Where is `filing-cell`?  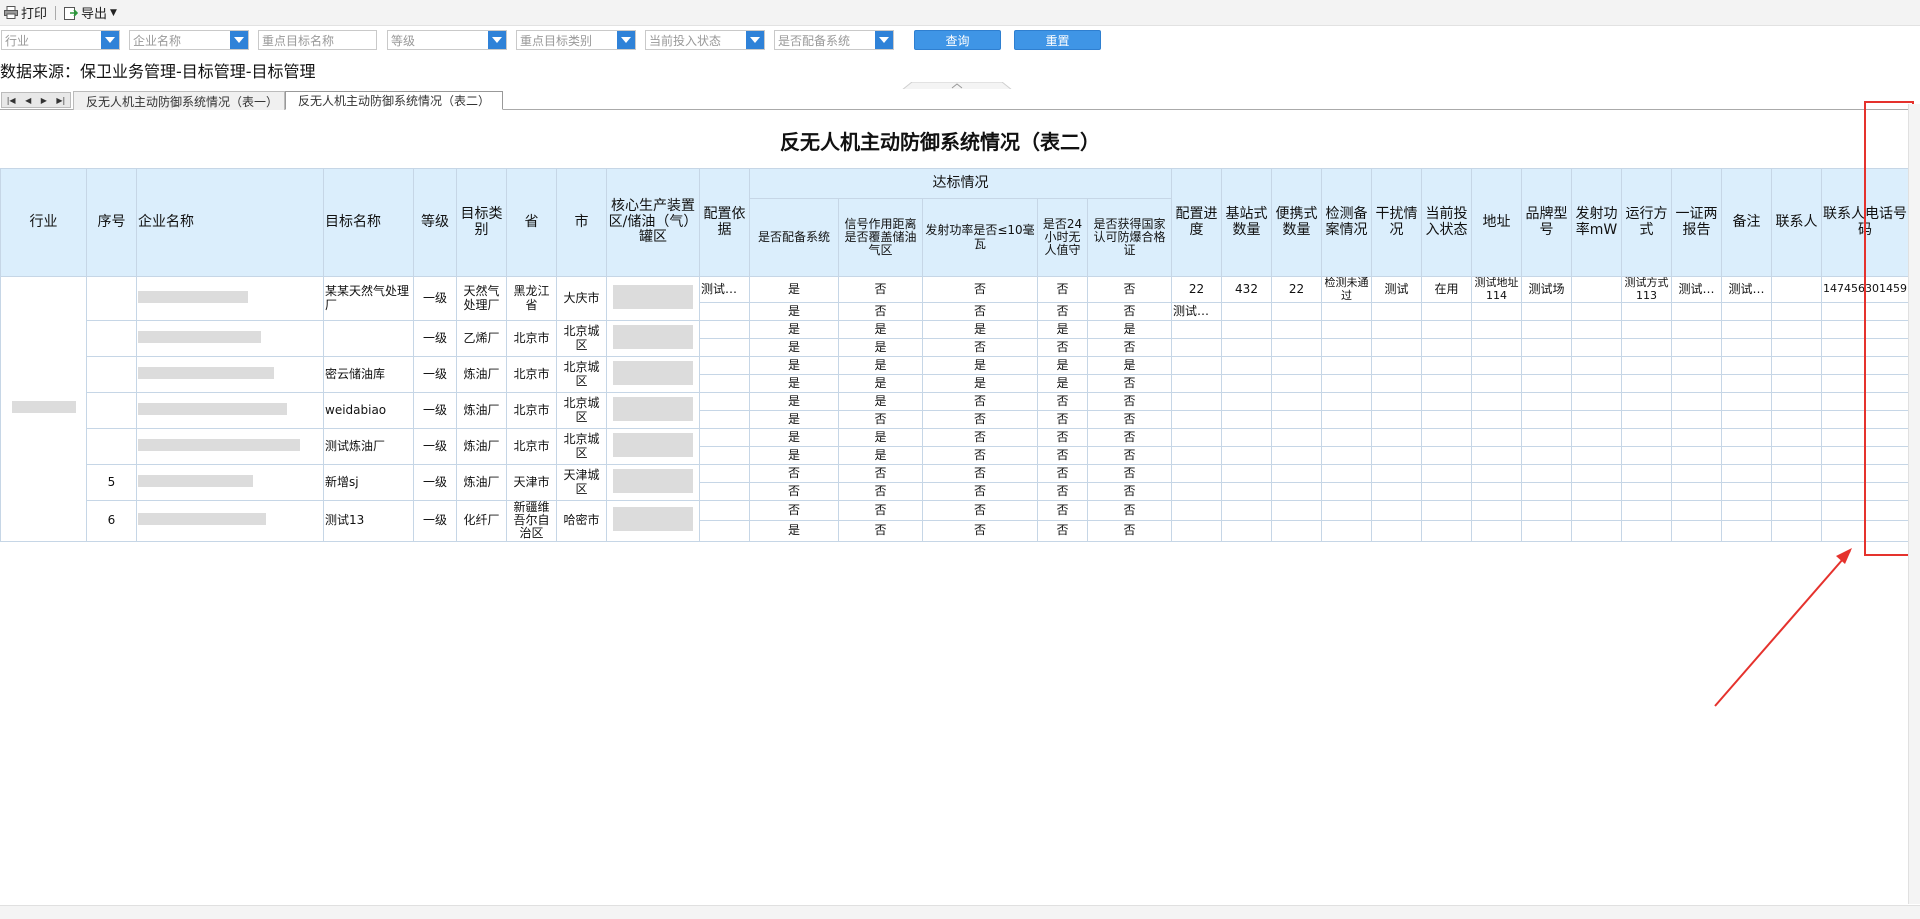
filing-cell is located at coordinates (1346, 347).